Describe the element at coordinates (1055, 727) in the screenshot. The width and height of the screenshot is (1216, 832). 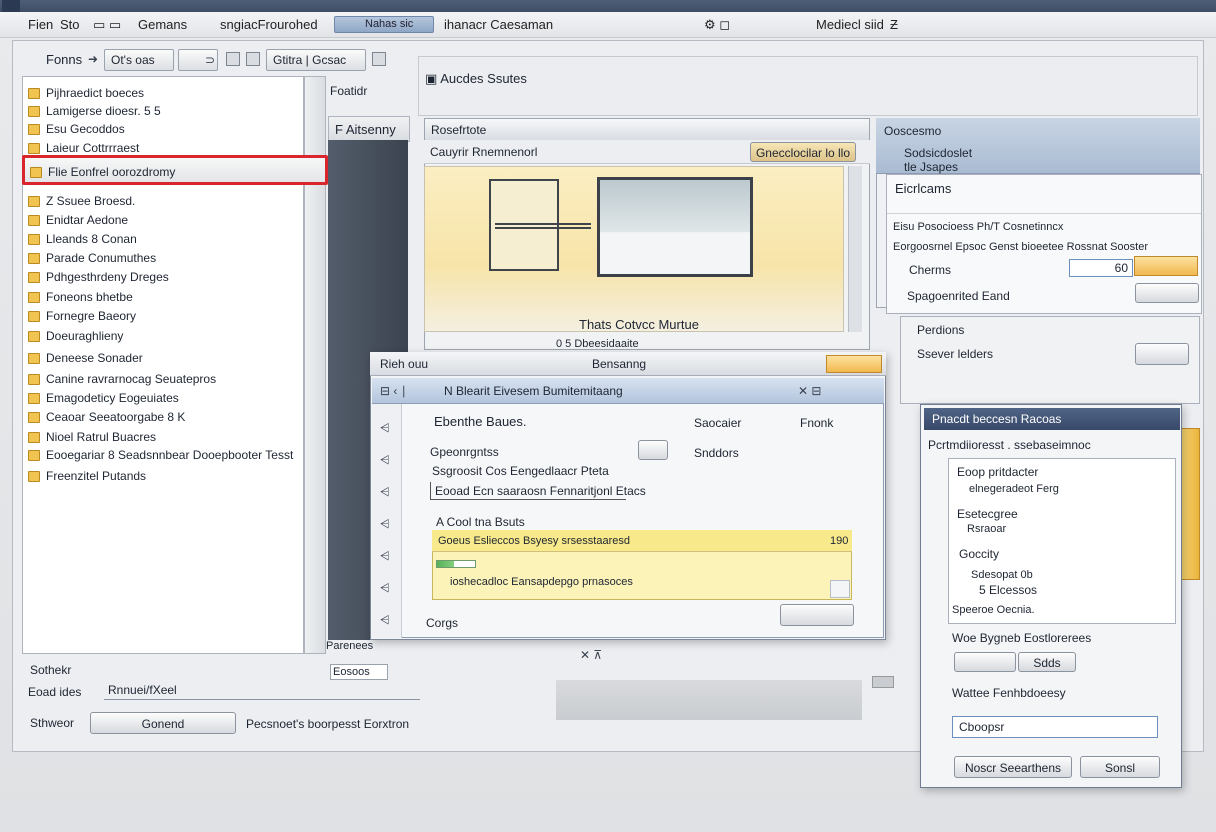
I see `search-dialog-input: Cboopsr` at that location.